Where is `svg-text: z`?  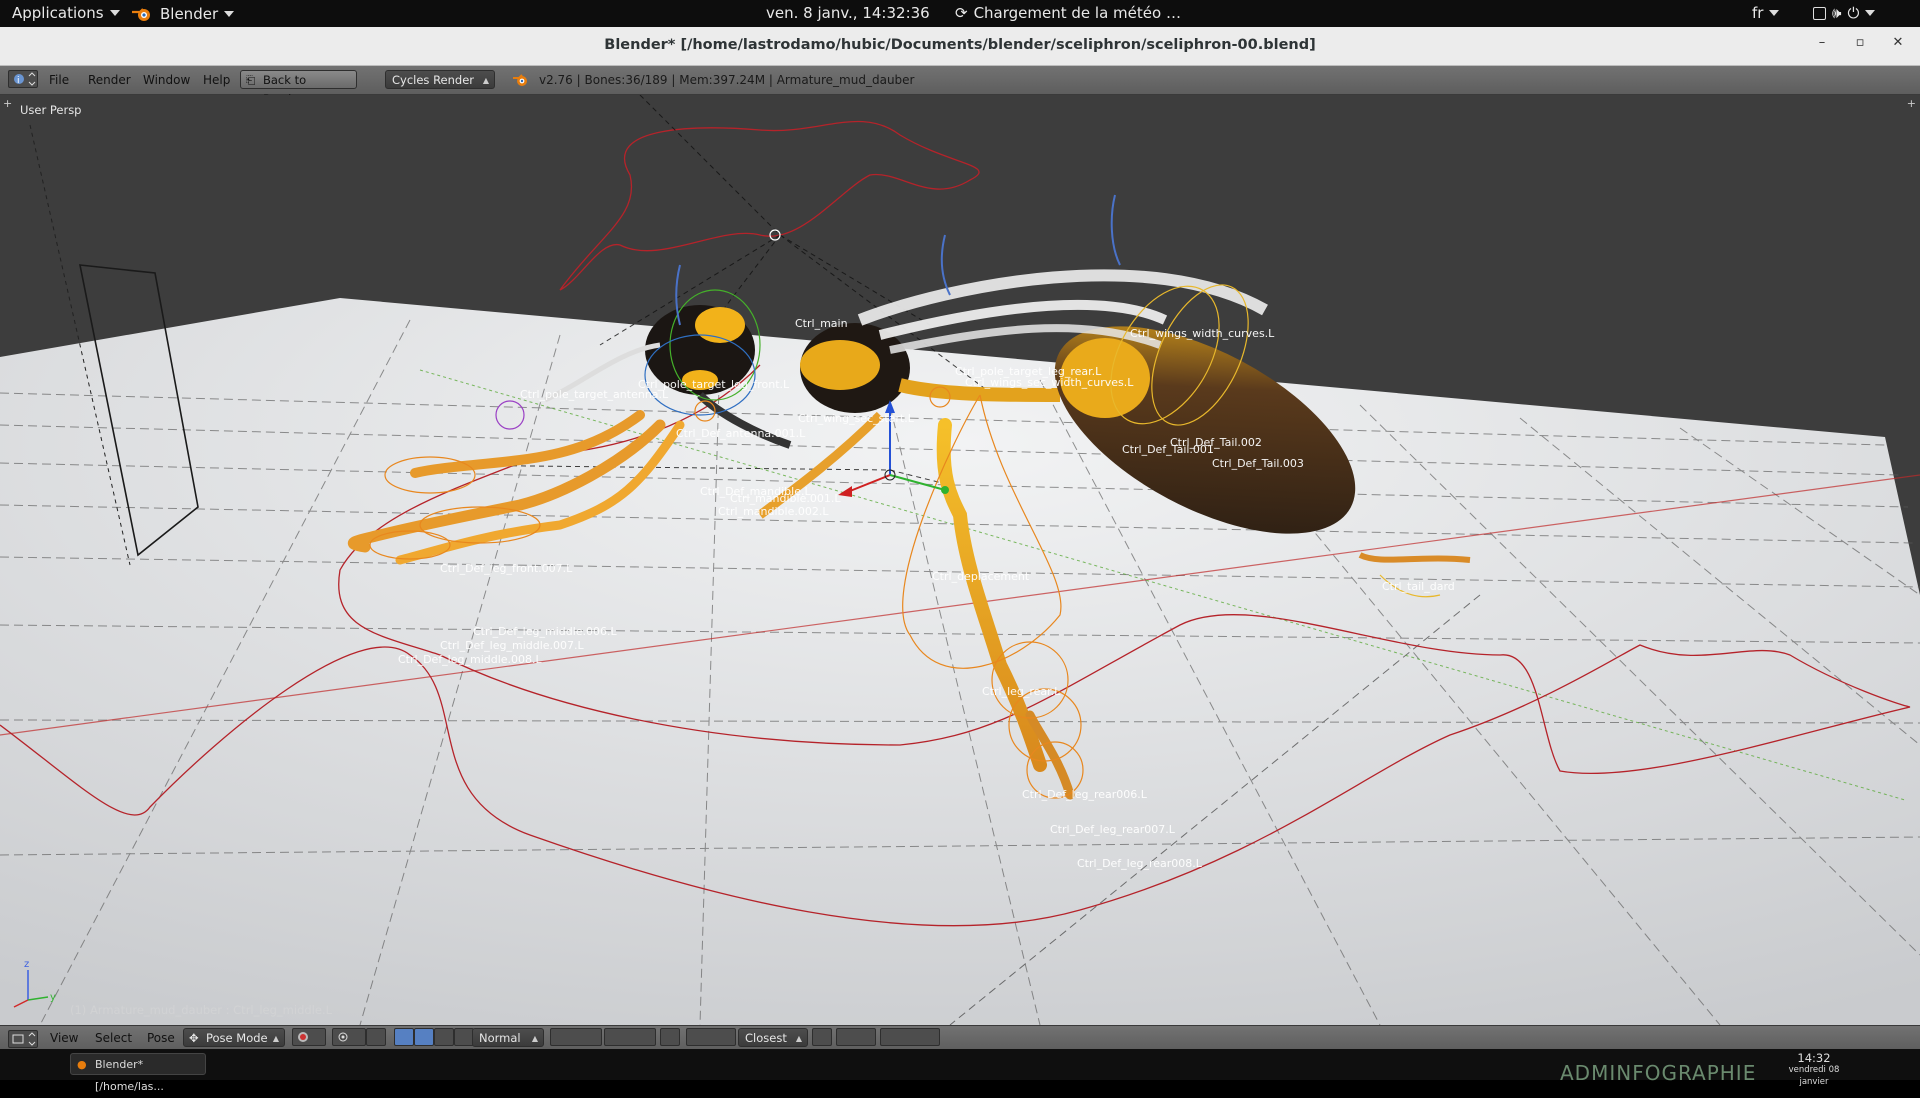 svg-text: z is located at coordinates (26, 964).